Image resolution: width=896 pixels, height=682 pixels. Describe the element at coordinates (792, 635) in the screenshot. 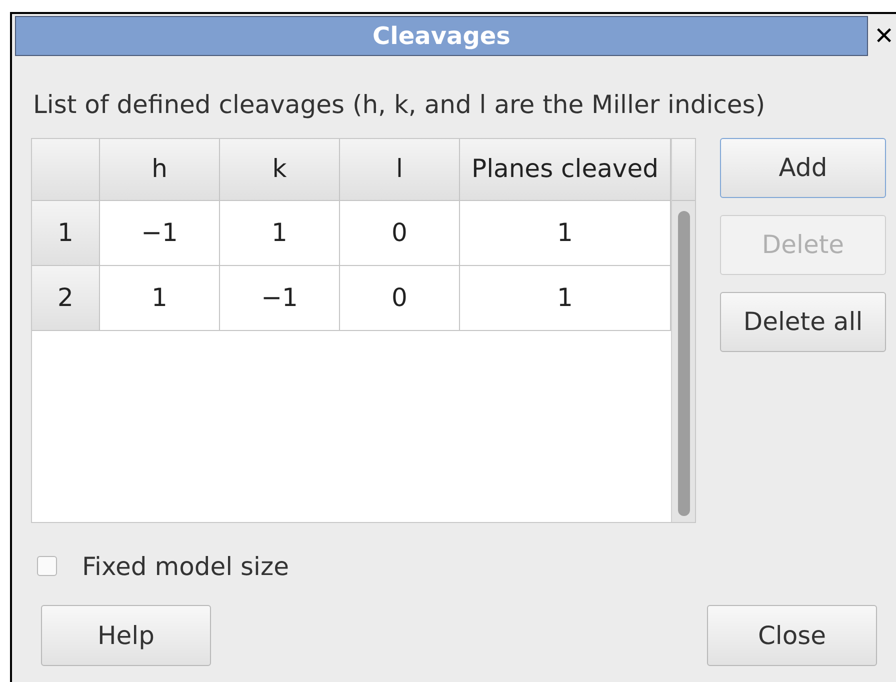

I see `dialog-button: Close` at that location.